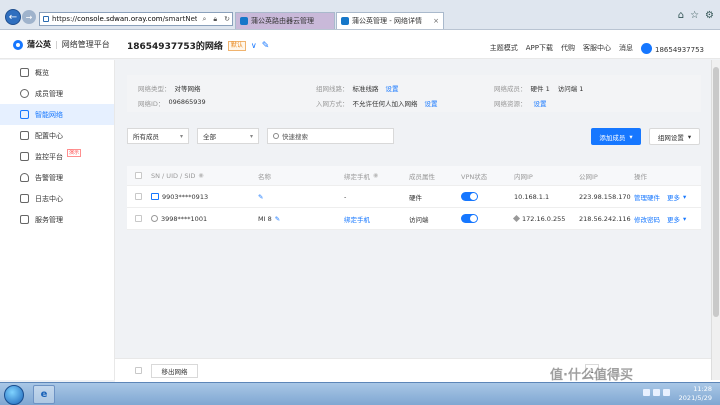  I want to click on change-password-link: 修改密码, so click(647, 219).